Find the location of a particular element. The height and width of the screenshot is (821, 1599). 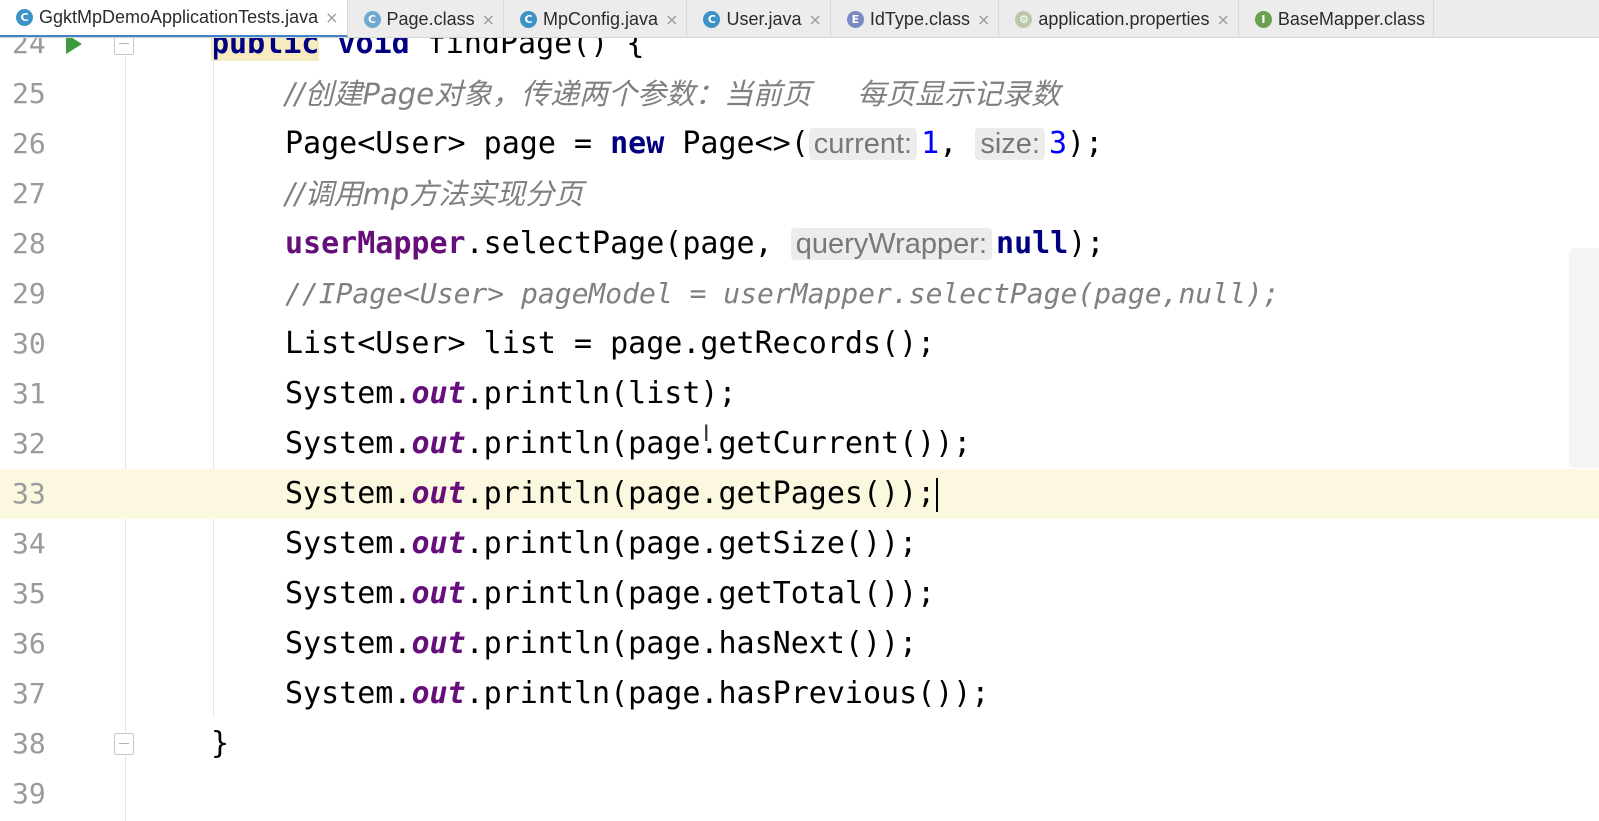

line-number: 29 is located at coordinates (29, 293).